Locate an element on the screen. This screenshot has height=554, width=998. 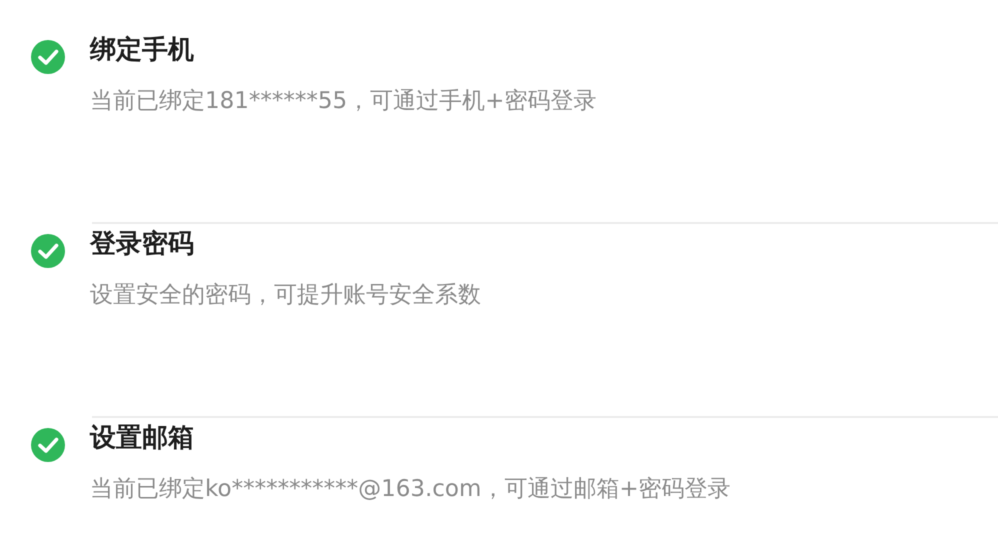
item-description: 设置安全的密码，可提升账号安全系数 is located at coordinates (285, 295).